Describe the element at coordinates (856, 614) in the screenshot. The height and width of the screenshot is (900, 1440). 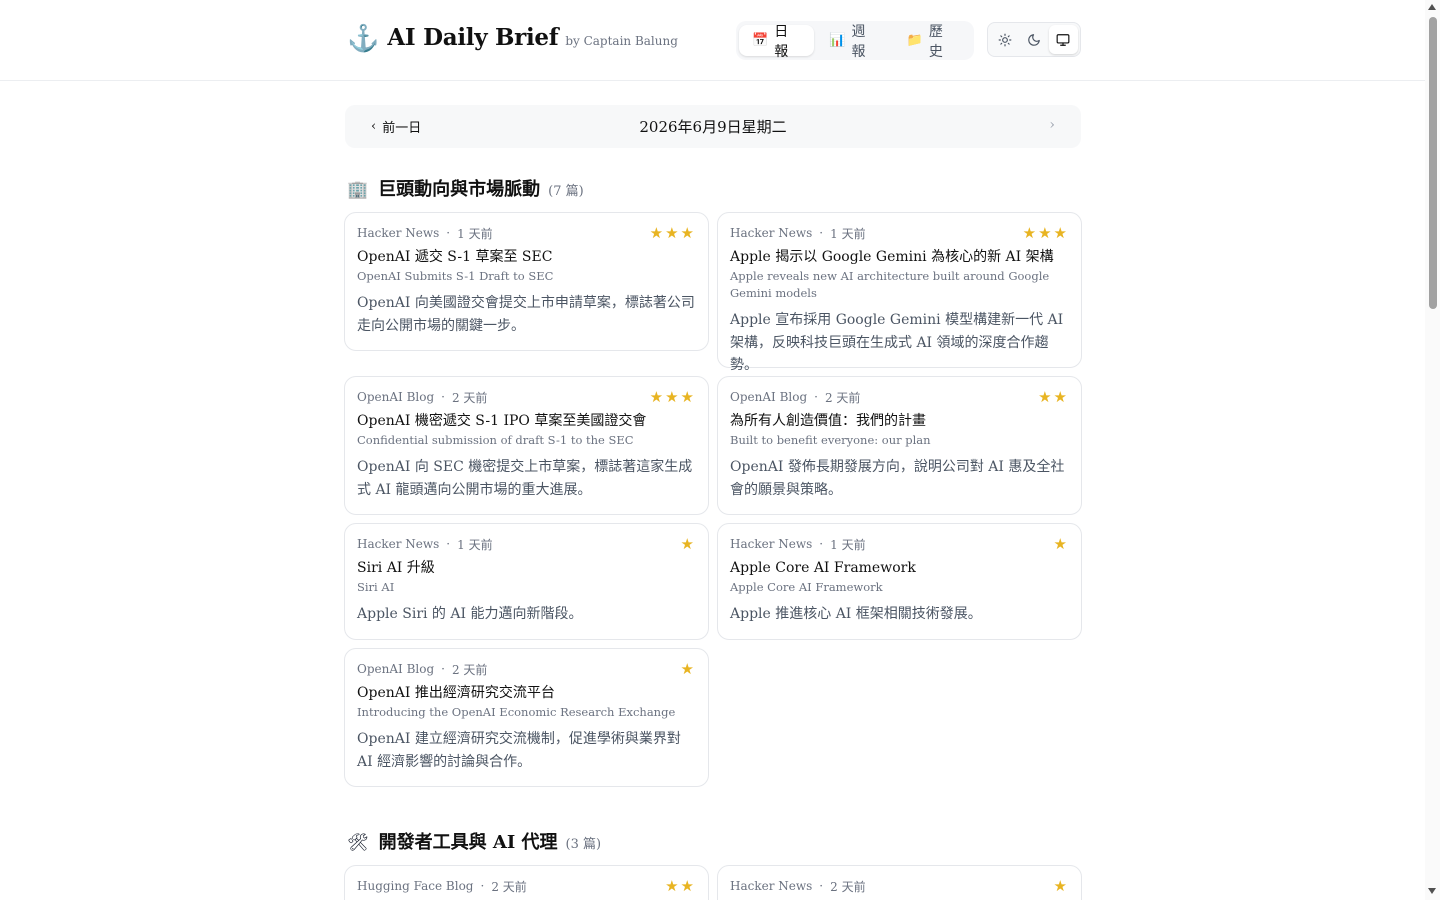
I see `card-description: Apple 推進核心 AI 框架相關技術發展。` at that location.